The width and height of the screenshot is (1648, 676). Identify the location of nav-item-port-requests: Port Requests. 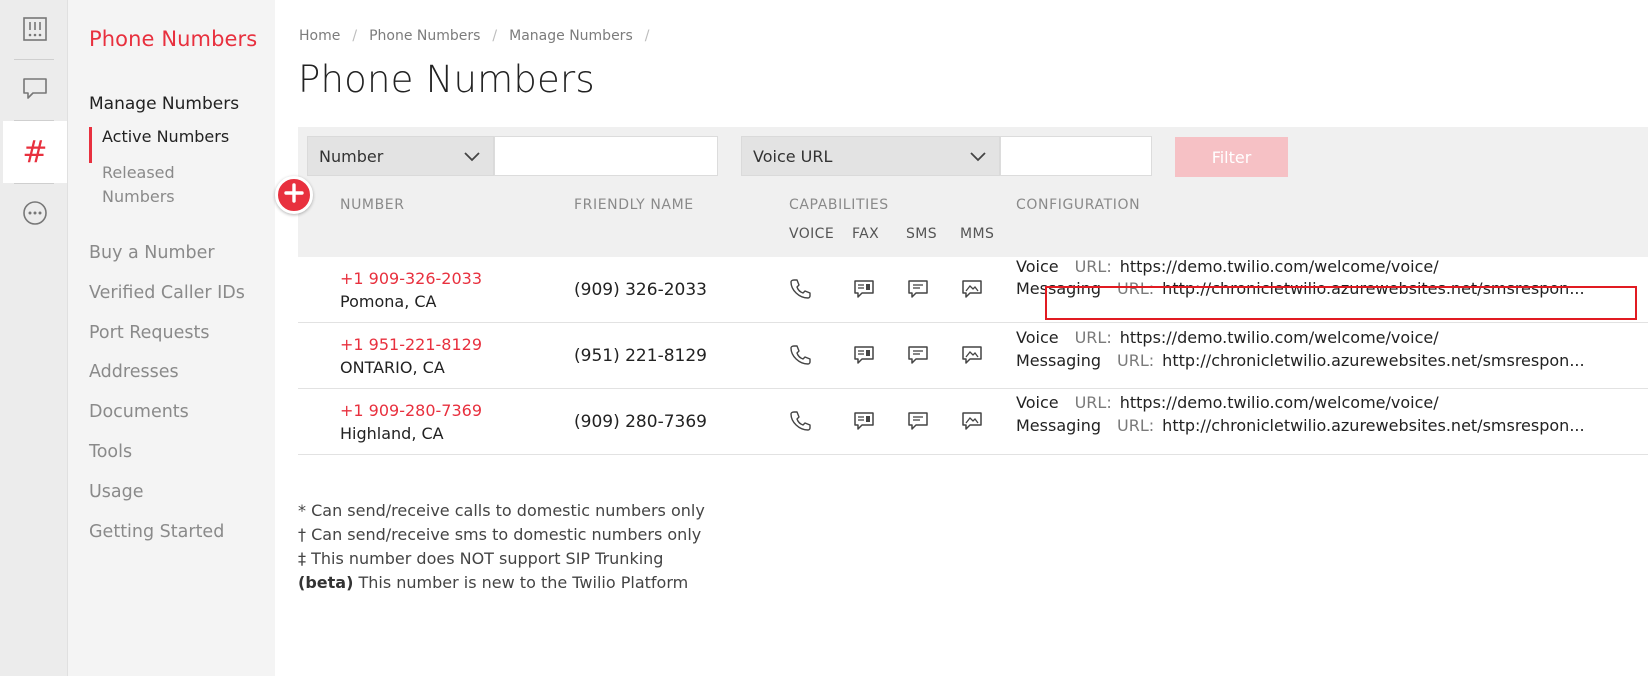
(149, 333).